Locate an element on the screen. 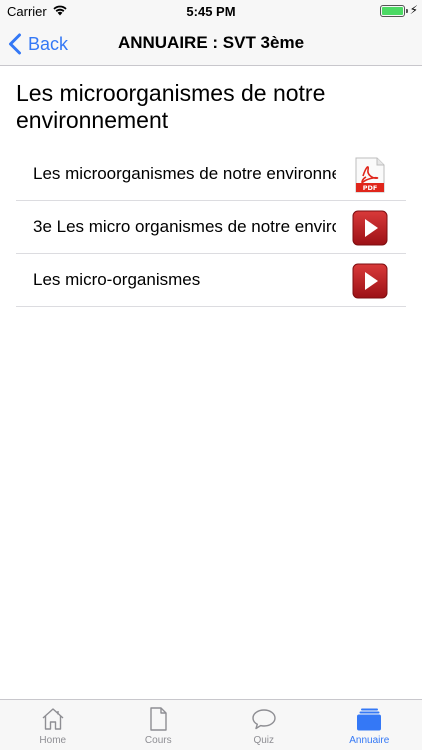  back-button-label: Back is located at coordinates (48, 43).